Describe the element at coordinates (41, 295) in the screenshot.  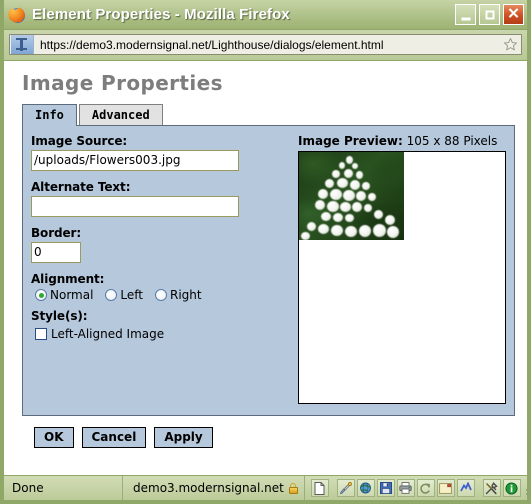
I see `radio-normal-icon` at that location.